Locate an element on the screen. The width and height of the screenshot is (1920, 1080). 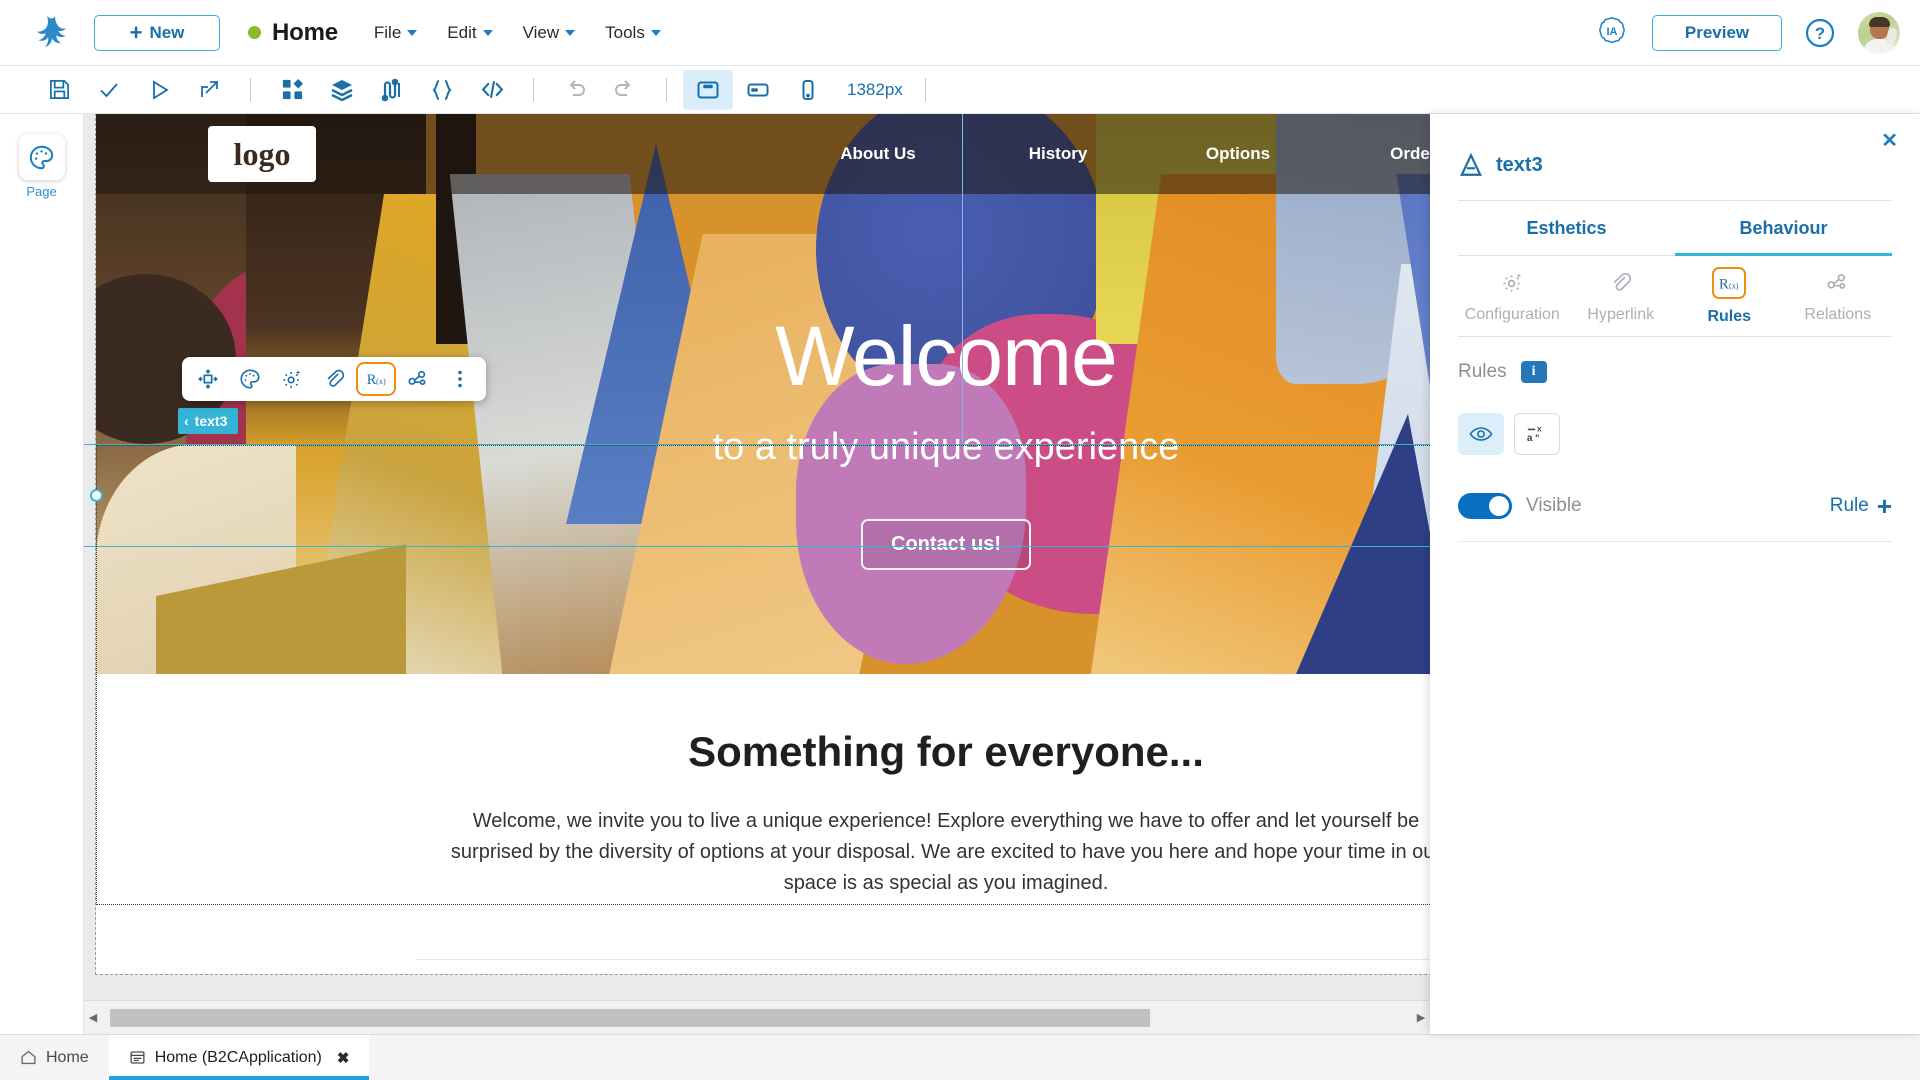
rule-mode-buttons: x a " is located at coordinates (1675, 419).